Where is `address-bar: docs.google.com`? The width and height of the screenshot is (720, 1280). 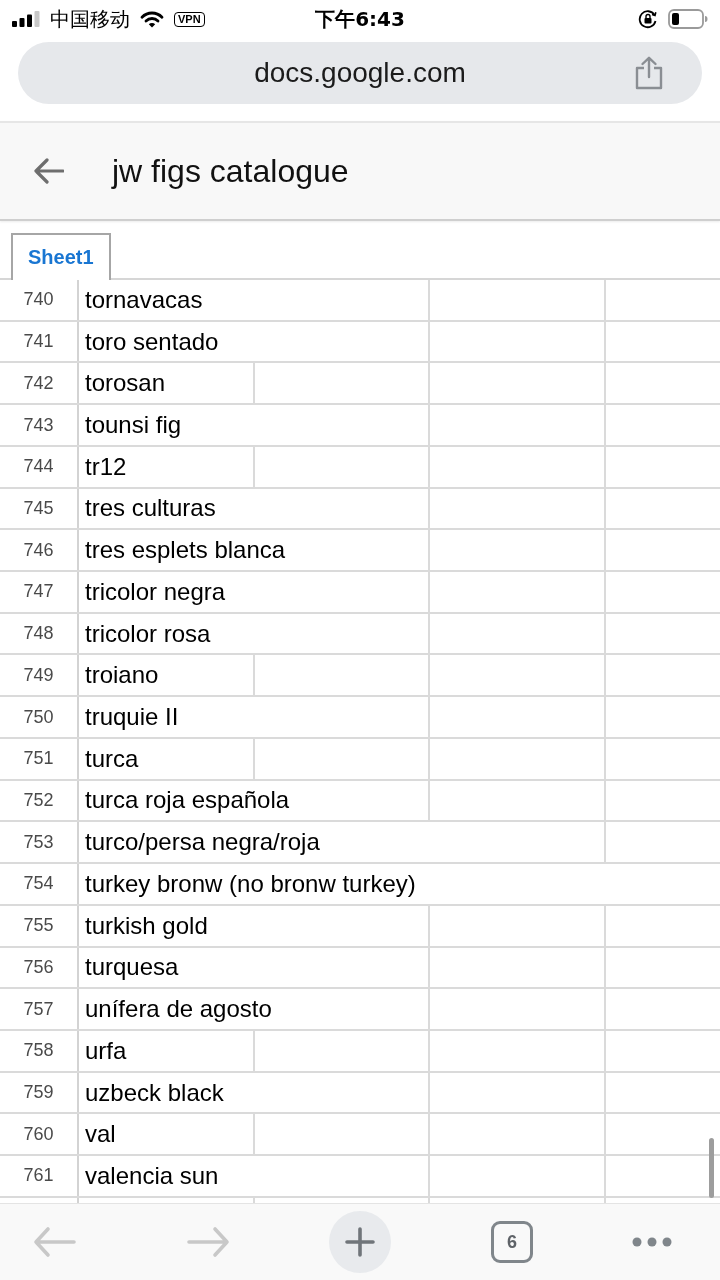 address-bar: docs.google.com is located at coordinates (360, 73).